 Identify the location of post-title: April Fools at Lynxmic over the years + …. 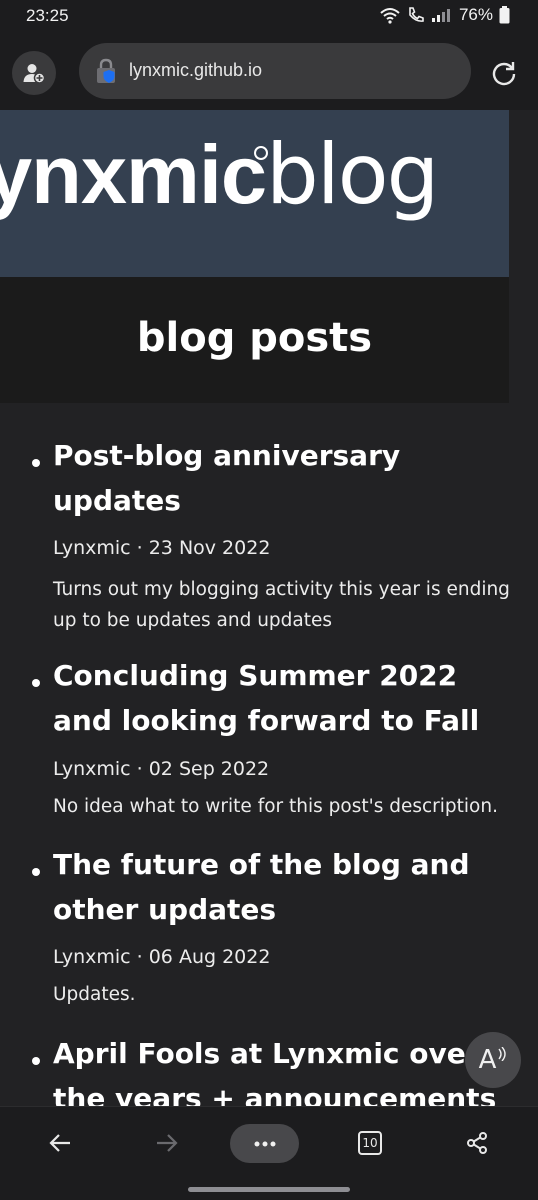
(288, 1068).